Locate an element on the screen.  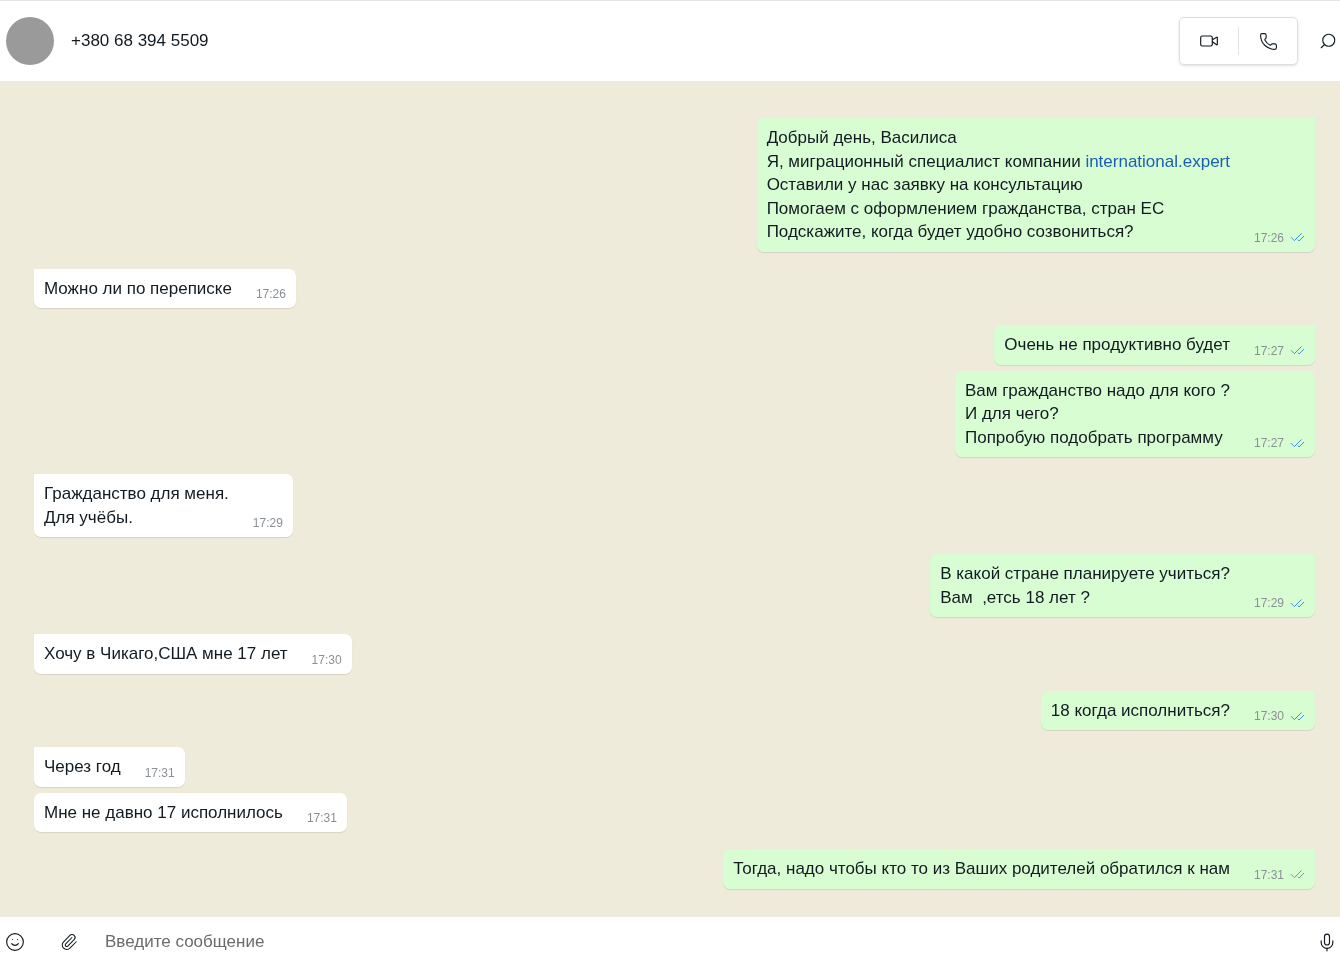
message-text: Хочу в Чикаго,США мне 17 лет is located at coordinates (166, 654).